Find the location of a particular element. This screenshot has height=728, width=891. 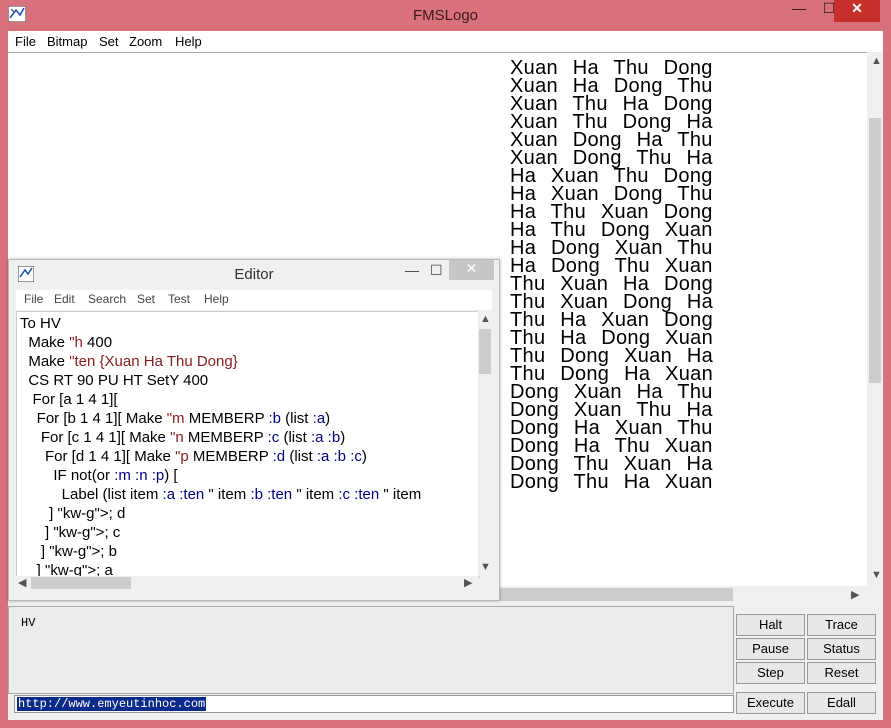

scroll-right-icon: ▶ is located at coordinates (855, 594).